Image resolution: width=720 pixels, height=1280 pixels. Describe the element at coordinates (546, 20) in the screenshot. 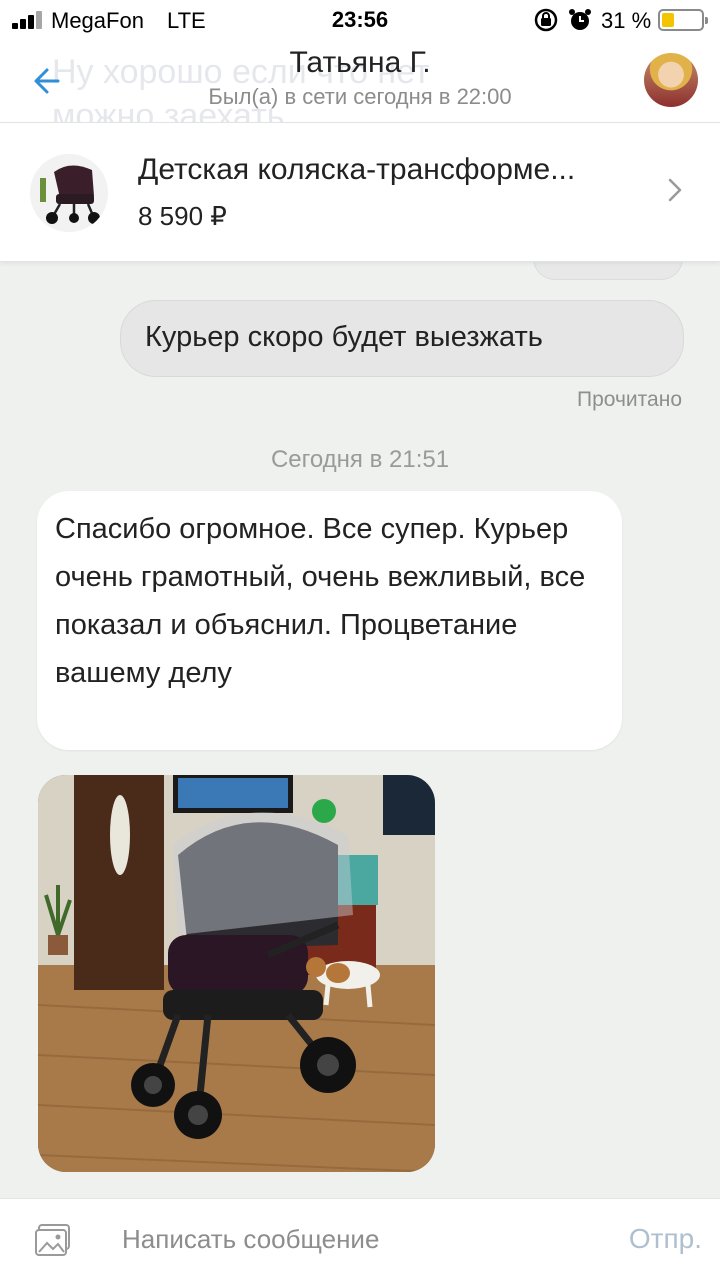

I see `rotation-lock-icon` at that location.